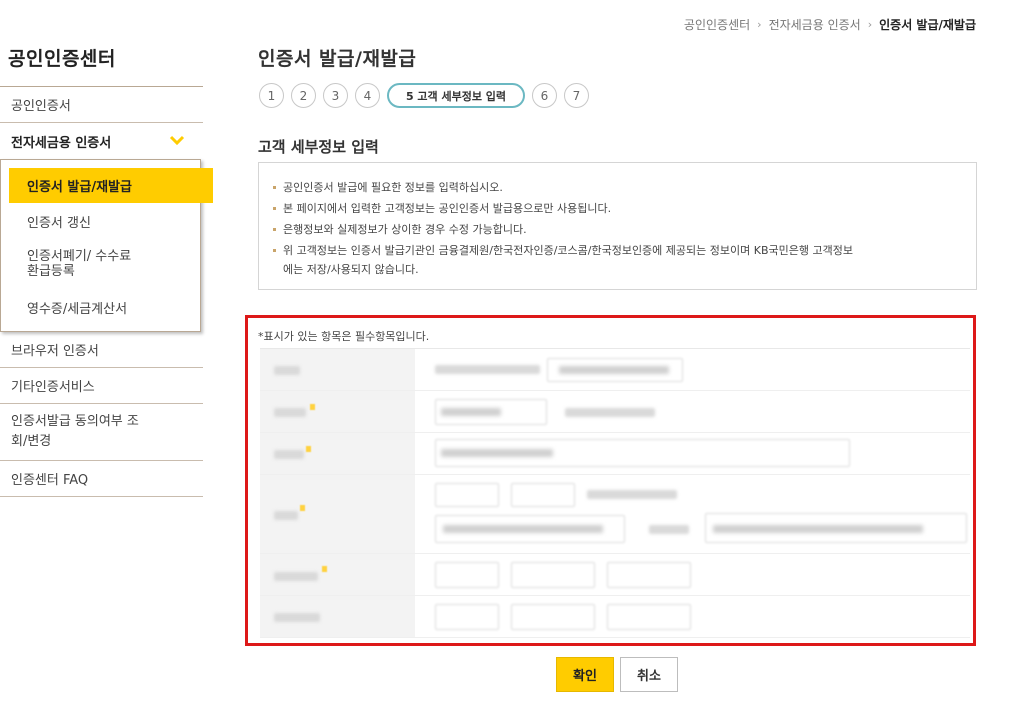 This screenshot has height=703, width=1009. I want to click on notice-item: 본 페이지에서 입력한 고객정보는 공인인증서 발급용으로만 사용됩니다., so click(624, 208).